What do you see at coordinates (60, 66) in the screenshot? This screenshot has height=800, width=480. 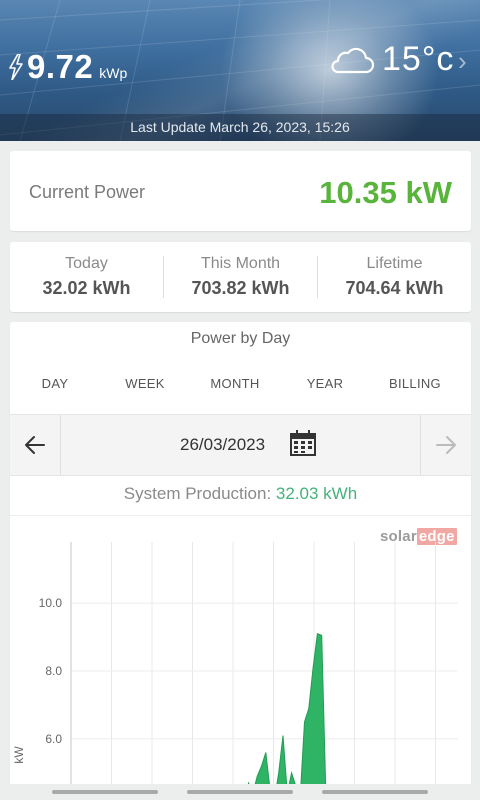 I see `system-size-value: 9.72` at bounding box center [60, 66].